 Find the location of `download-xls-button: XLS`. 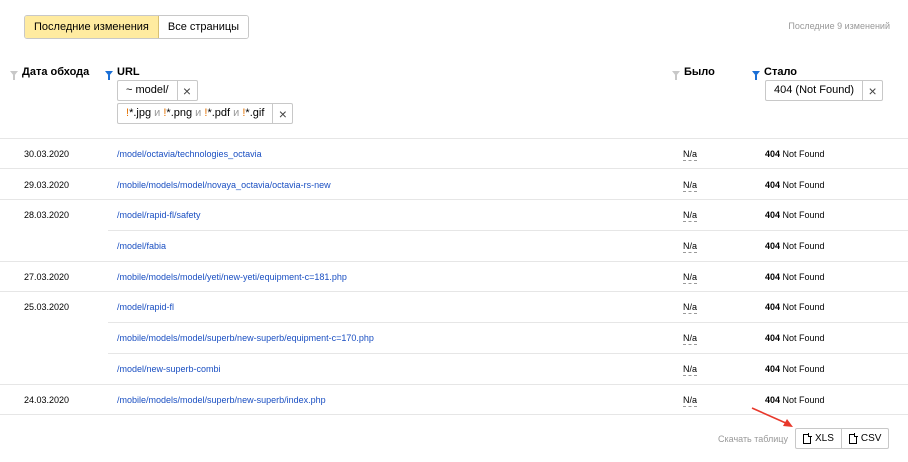

download-xls-button: XLS is located at coordinates (818, 438).